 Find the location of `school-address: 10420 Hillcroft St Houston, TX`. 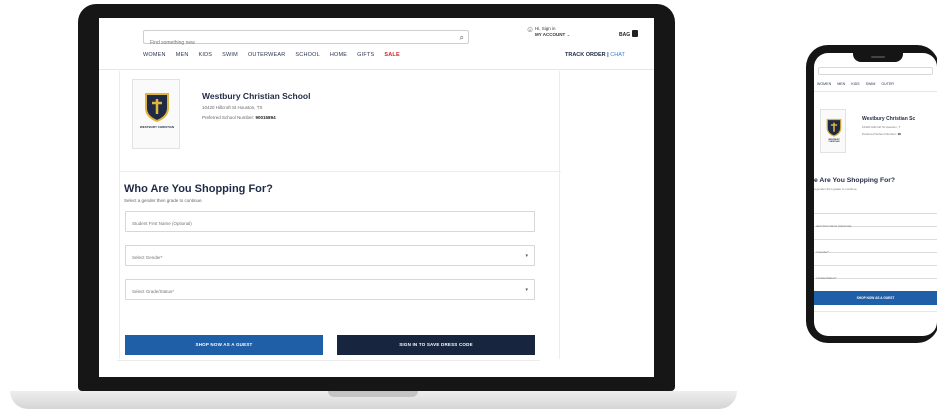

school-address: 10420 Hillcroft St Houston, TX is located at coordinates (232, 107).